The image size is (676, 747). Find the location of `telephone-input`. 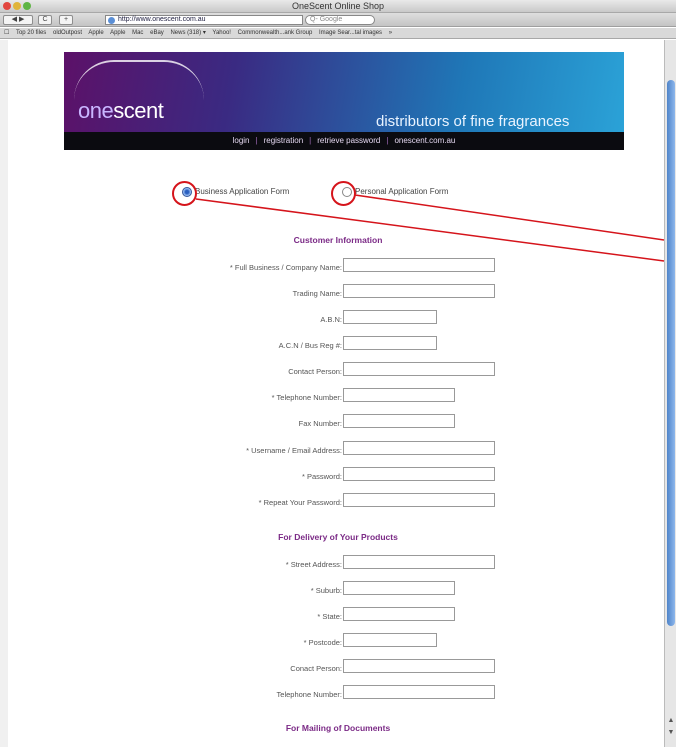

telephone-input is located at coordinates (399, 395).